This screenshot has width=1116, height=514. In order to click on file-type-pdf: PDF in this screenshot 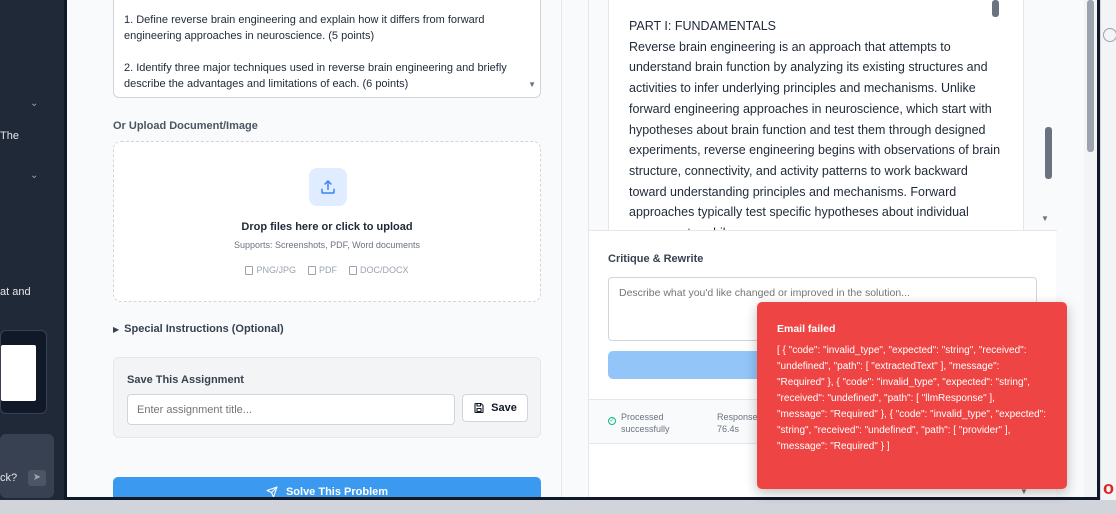, I will do `click(322, 270)`.